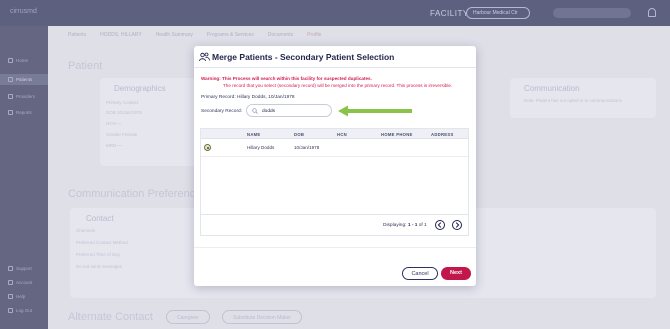 This screenshot has height=329, width=670. I want to click on column-header-home-phone: HOME PHONE, so click(397, 134).